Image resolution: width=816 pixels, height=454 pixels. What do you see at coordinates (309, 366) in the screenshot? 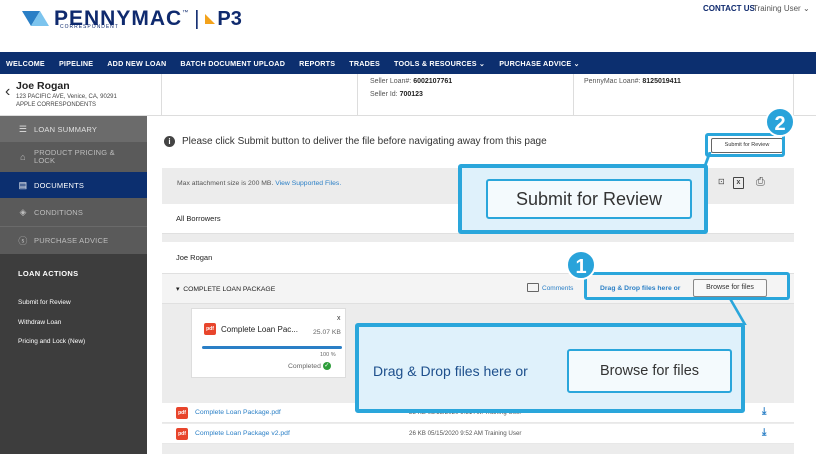
I see `upload-status: Completed ✓` at bounding box center [309, 366].